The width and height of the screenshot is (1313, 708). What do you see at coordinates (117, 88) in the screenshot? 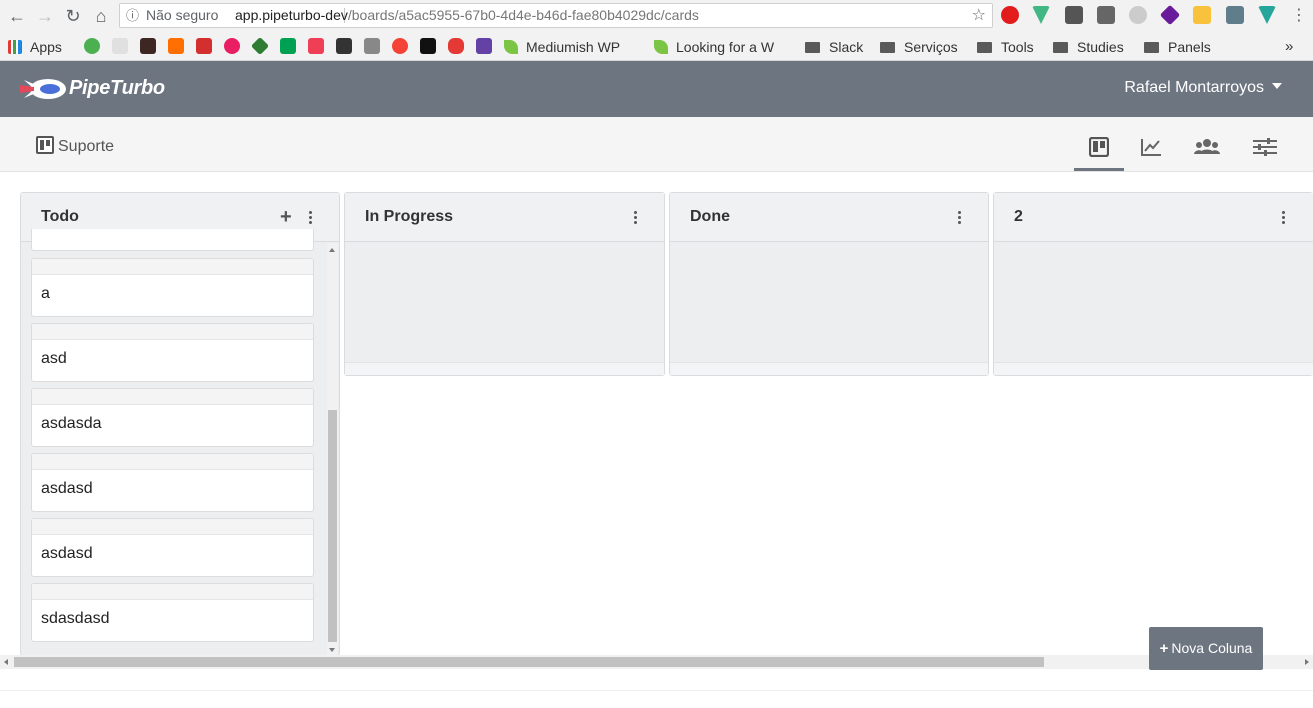
I see `brand-name: PipeTurbo` at bounding box center [117, 88].